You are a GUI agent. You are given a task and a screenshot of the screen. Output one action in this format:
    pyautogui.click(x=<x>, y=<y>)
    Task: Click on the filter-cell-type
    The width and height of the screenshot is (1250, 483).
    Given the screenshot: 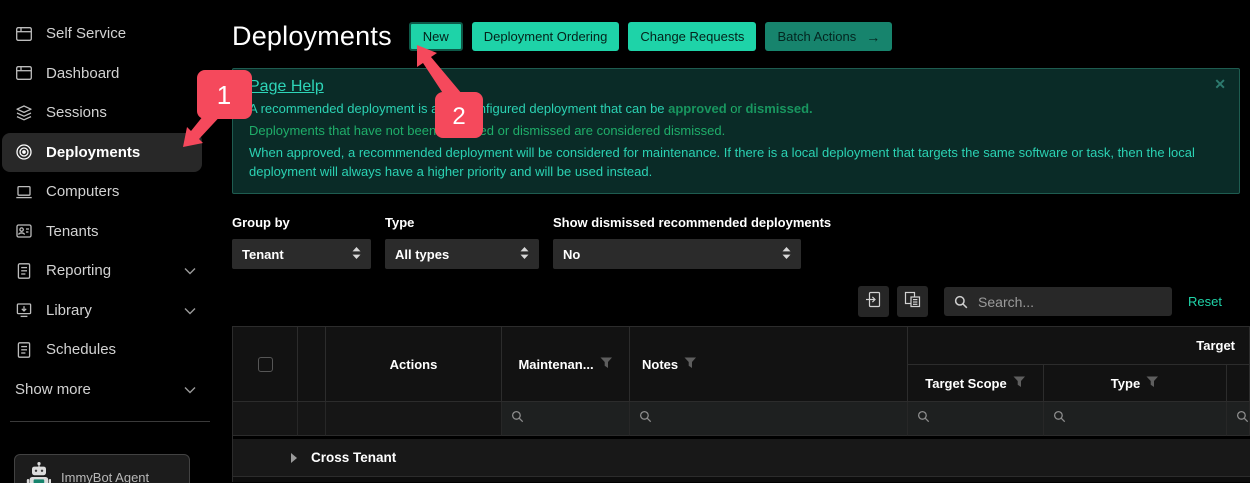 What is the action you would take?
    pyautogui.click(x=1135, y=419)
    